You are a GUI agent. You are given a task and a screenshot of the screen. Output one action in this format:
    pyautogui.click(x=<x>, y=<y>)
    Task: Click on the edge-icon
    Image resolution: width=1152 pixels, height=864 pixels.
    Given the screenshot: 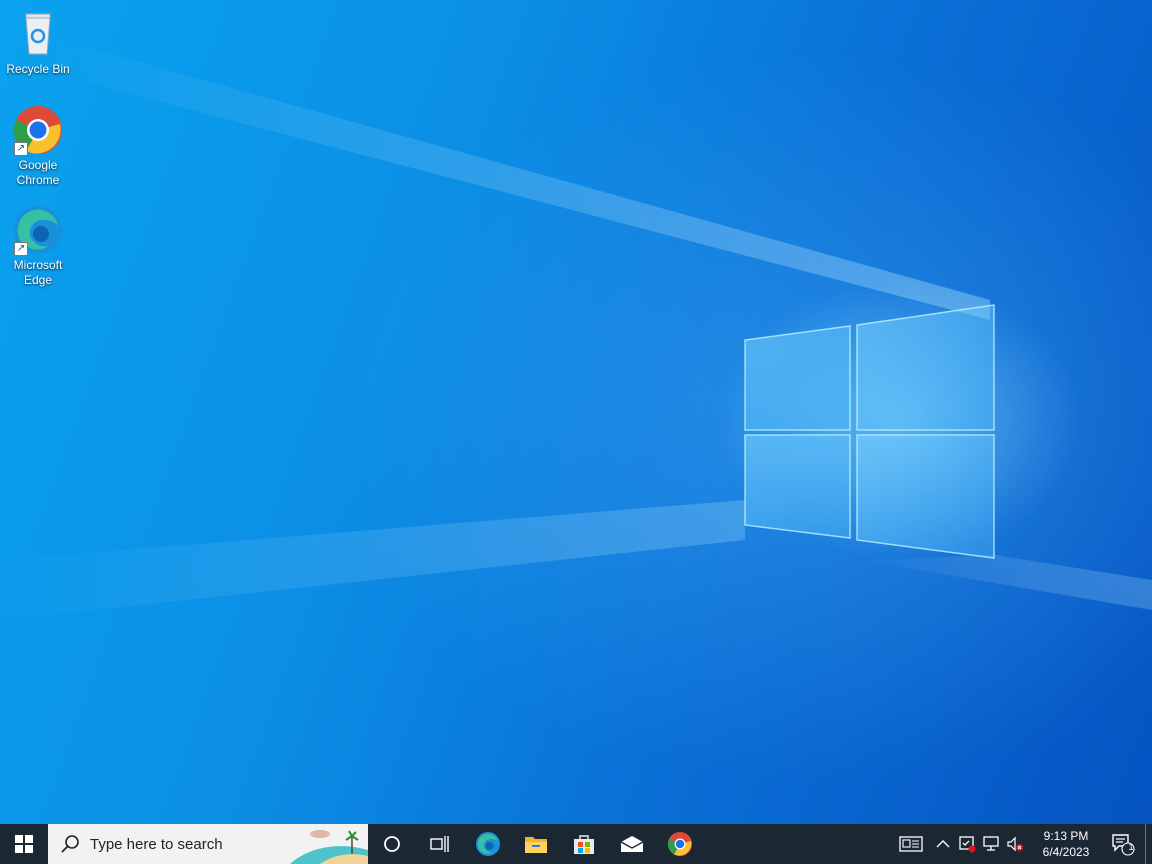 What is the action you would take?
    pyautogui.click(x=488, y=844)
    